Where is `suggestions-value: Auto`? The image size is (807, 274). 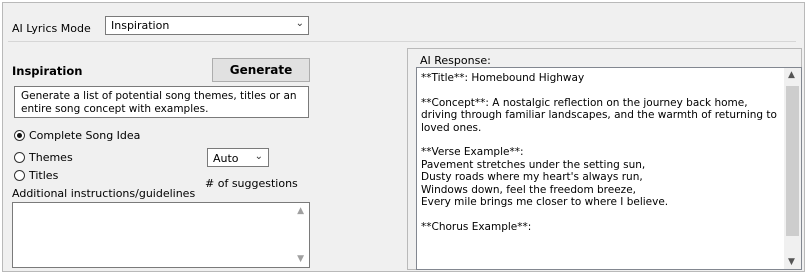 suggestions-value: Auto is located at coordinates (226, 158).